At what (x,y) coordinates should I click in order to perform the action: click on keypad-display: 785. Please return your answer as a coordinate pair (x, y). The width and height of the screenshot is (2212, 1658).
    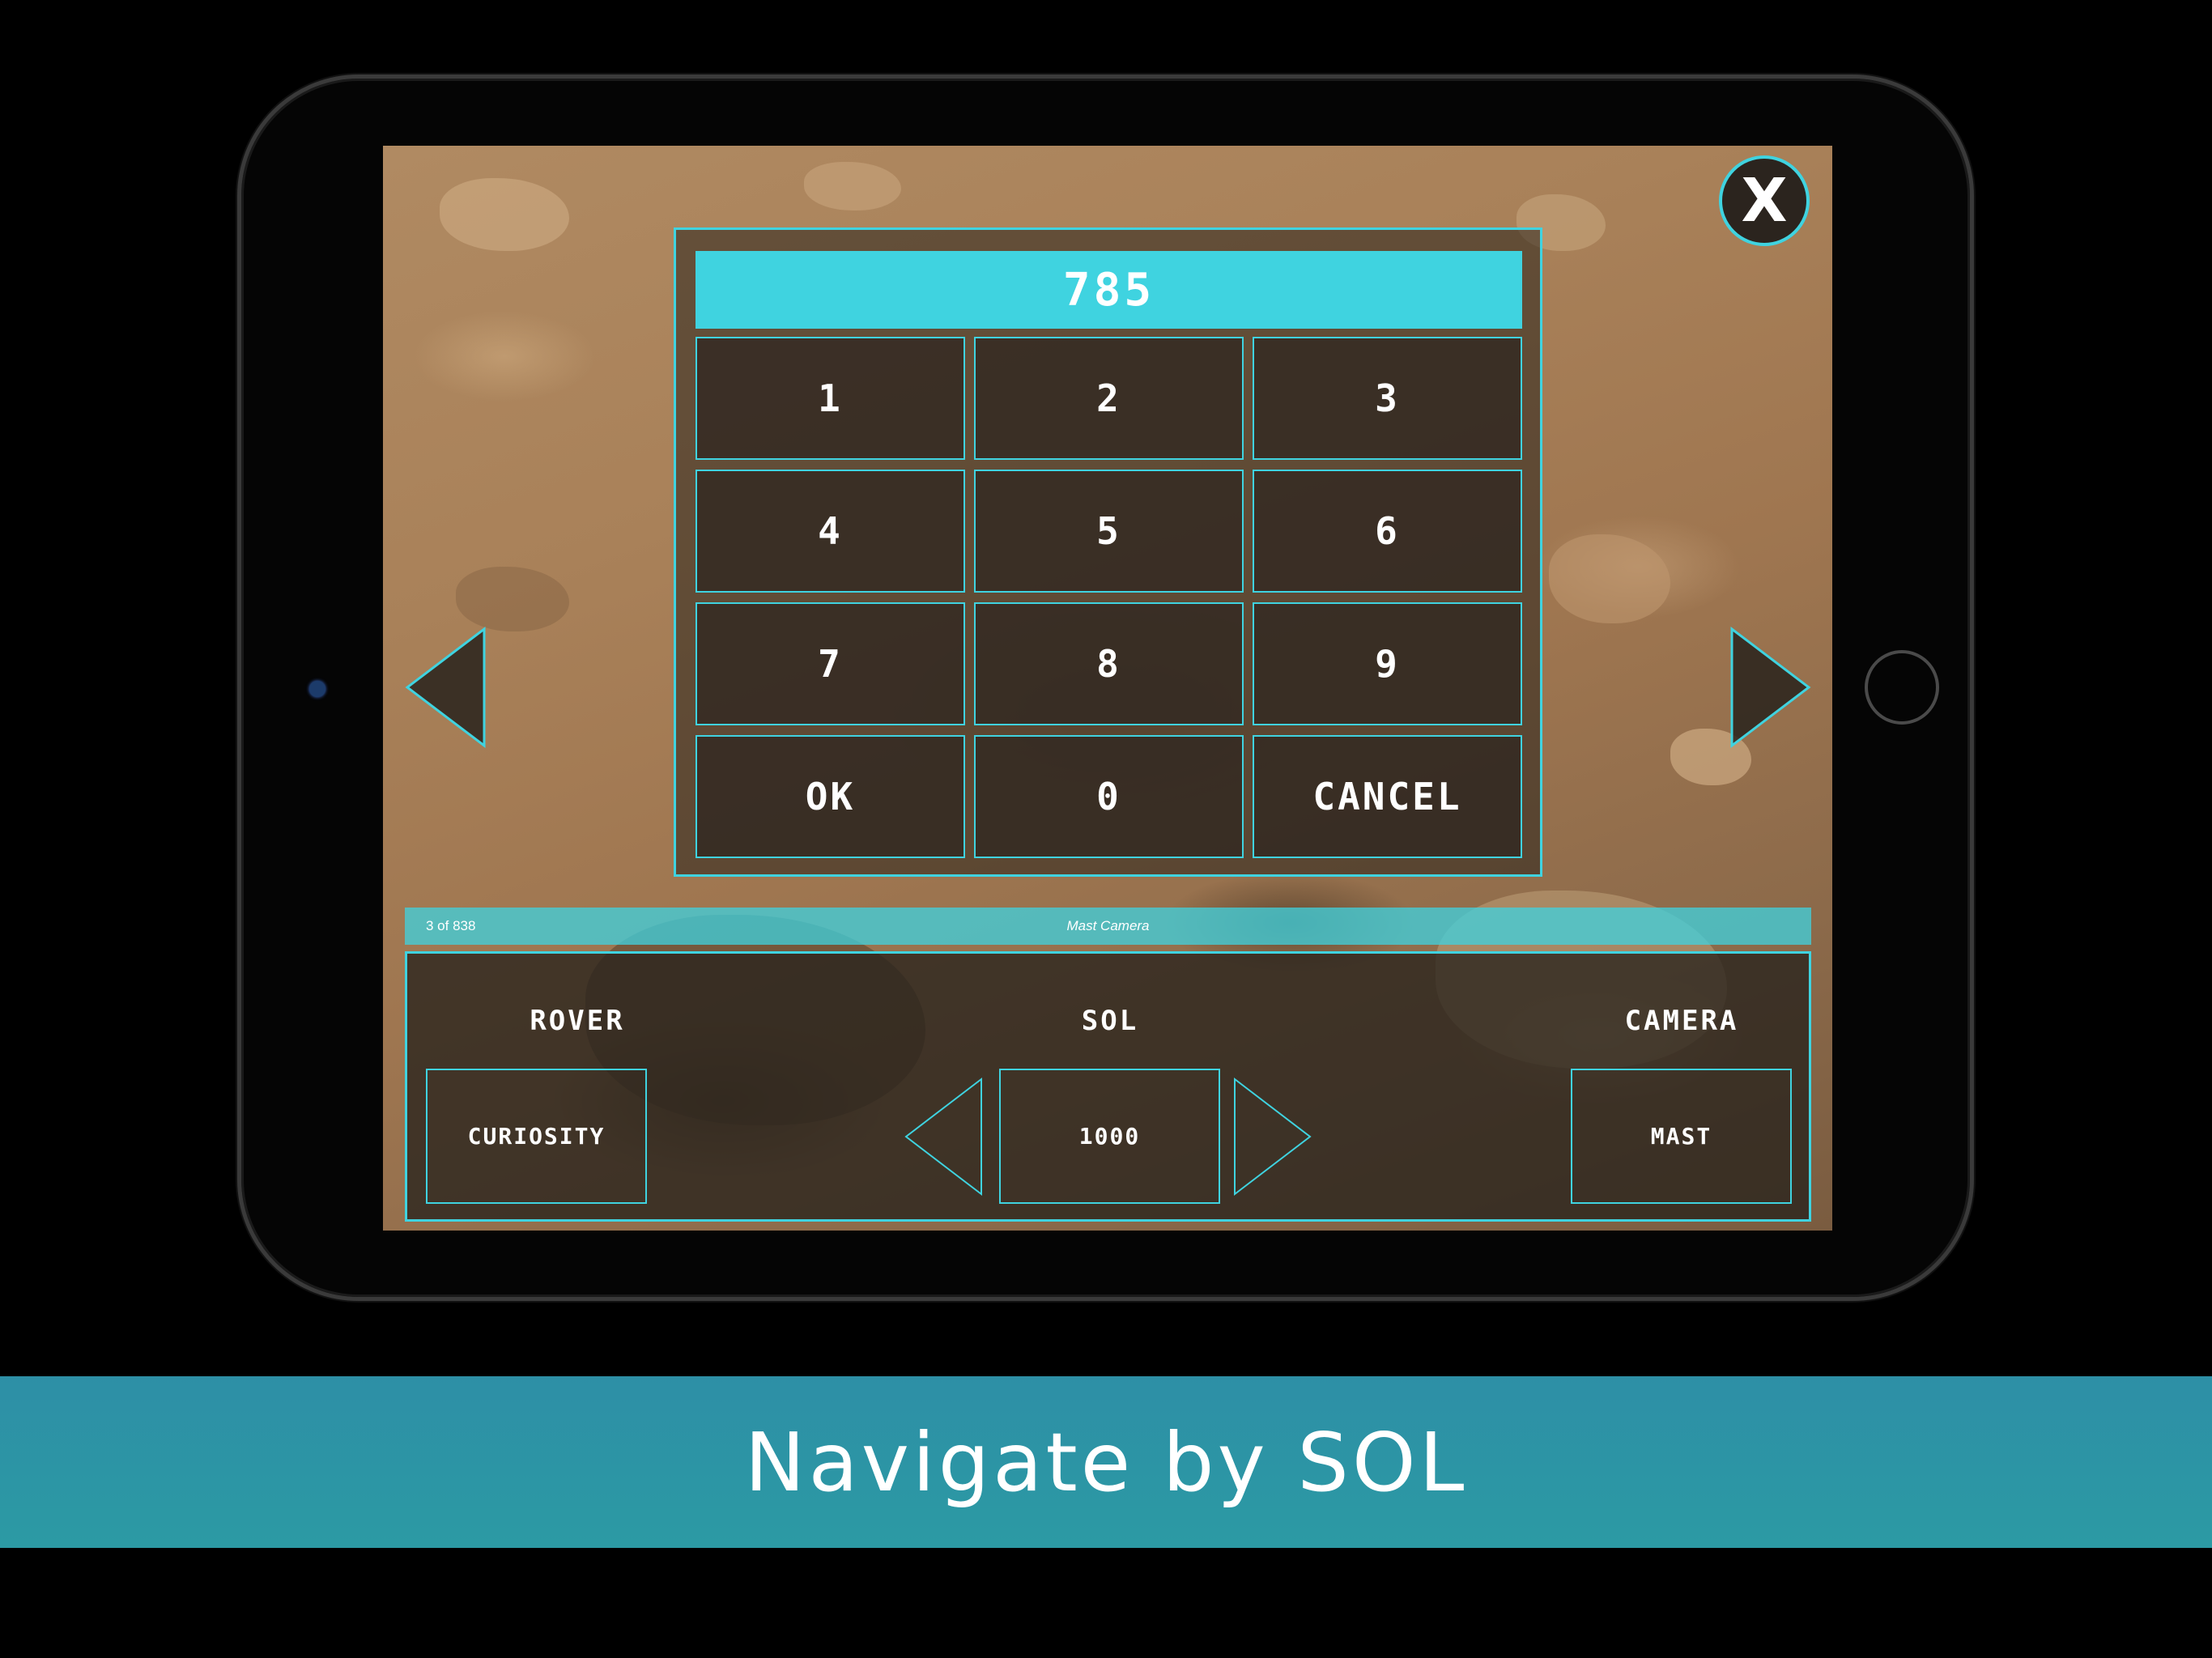
    Looking at the image, I should click on (1109, 290).